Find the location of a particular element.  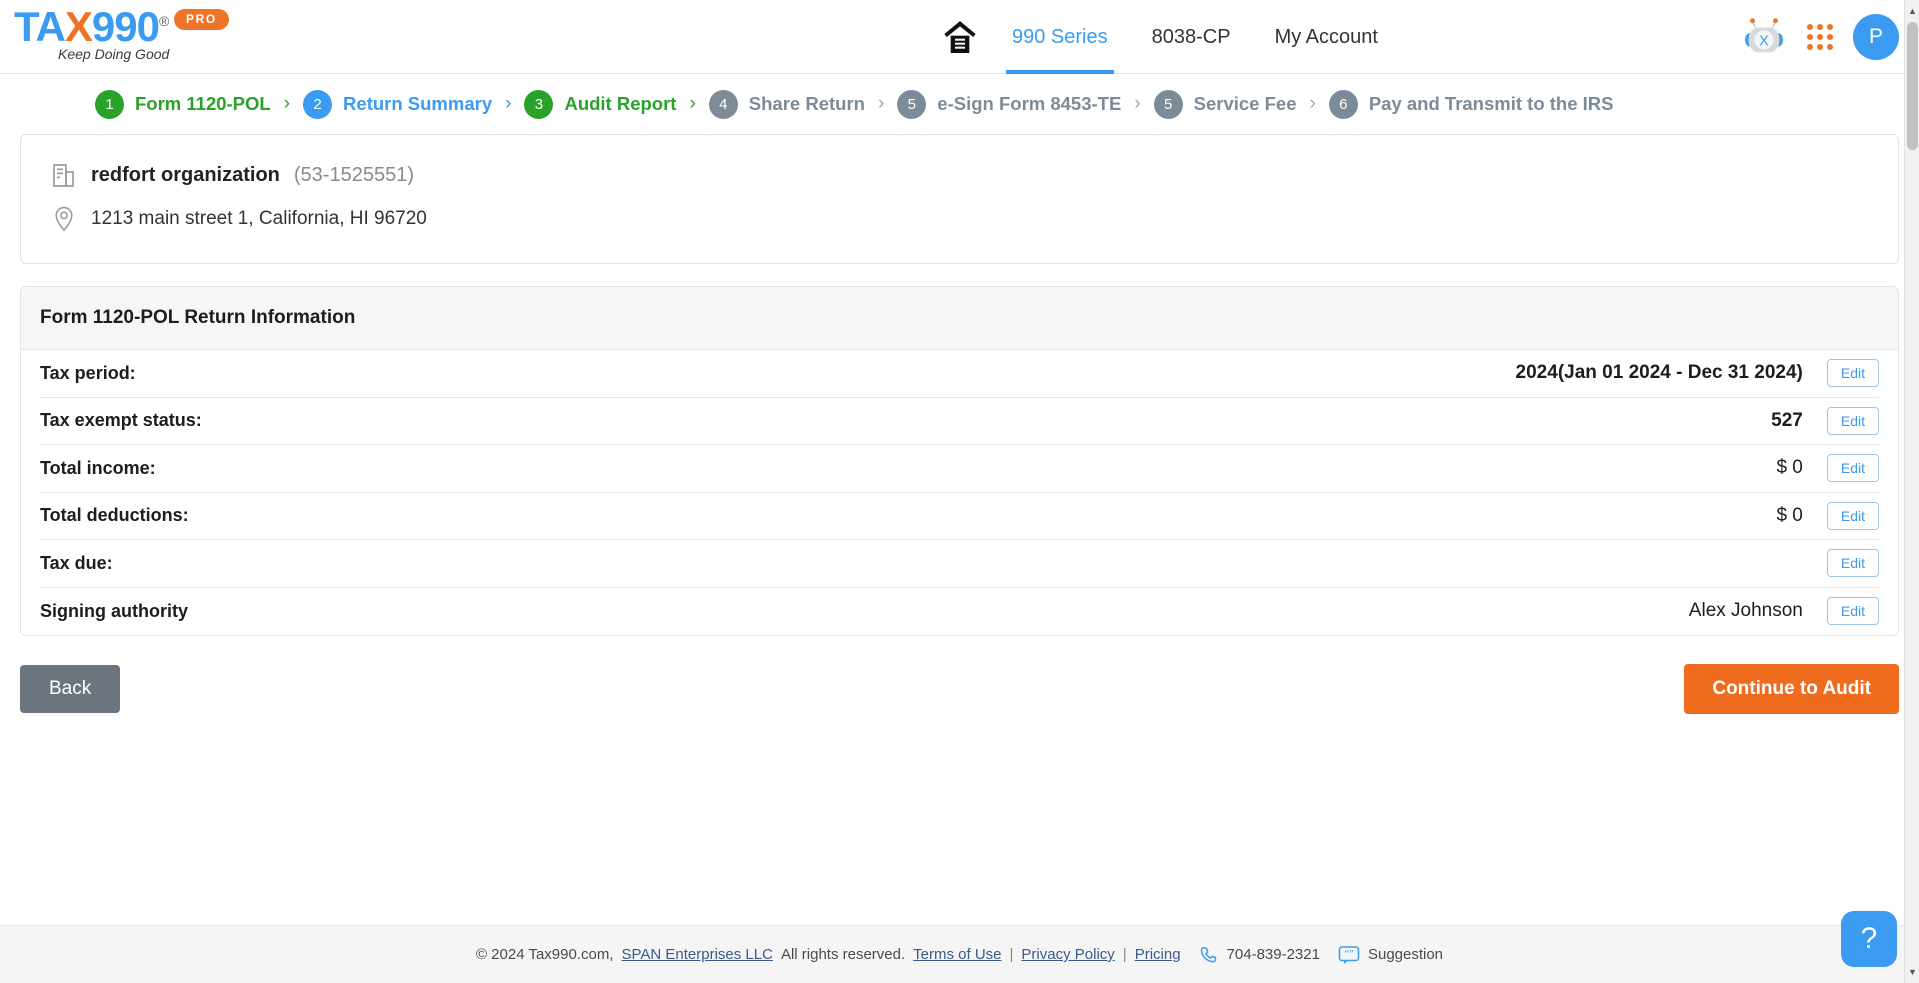

table-row: Total income: $ 0 Edit is located at coordinates (959, 469).